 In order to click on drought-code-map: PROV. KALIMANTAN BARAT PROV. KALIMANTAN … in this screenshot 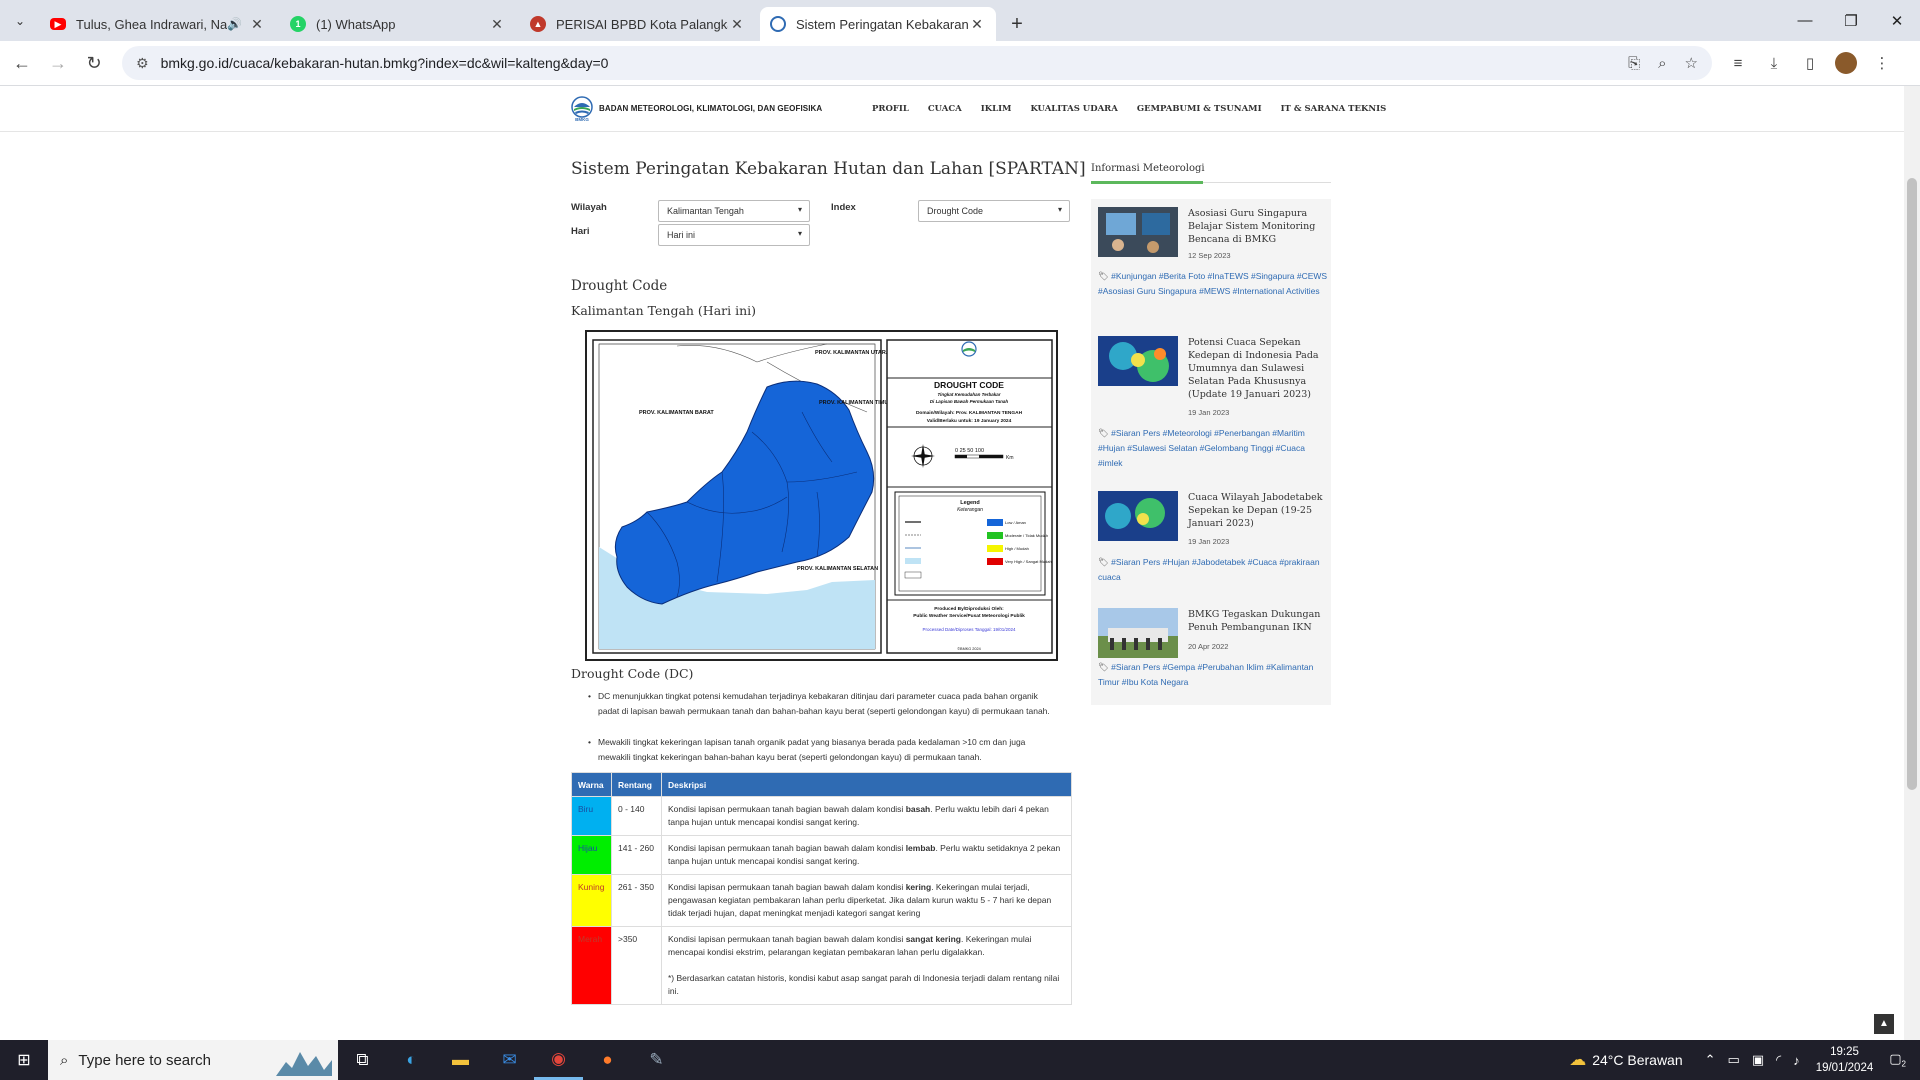, I will do `click(821, 495)`.